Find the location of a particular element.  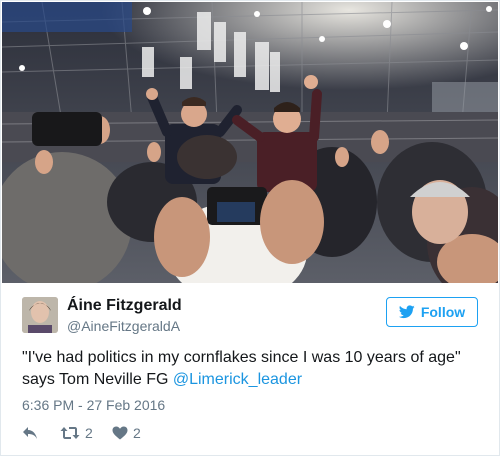

tweet-actions: 2 2 is located at coordinates (81, 433).